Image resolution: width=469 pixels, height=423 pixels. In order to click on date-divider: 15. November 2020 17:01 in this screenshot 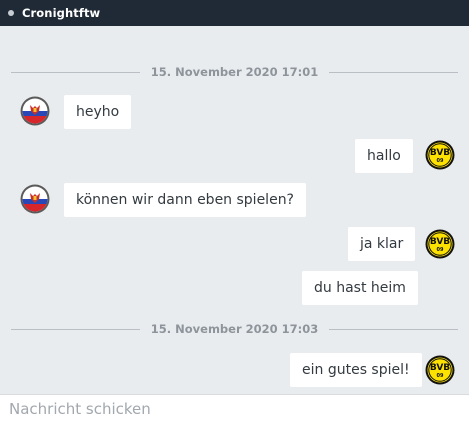, I will do `click(235, 72)`.